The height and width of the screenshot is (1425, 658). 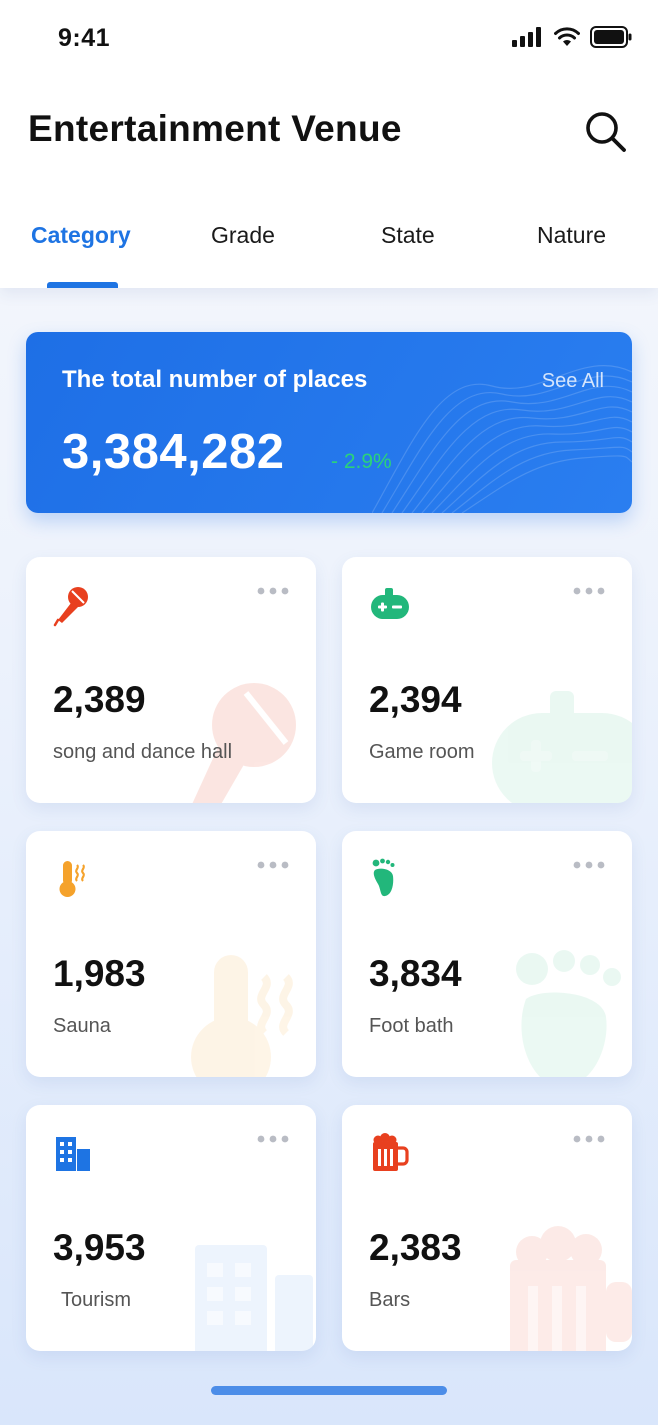 What do you see at coordinates (84, 38) in the screenshot?
I see `status-time: 9:41` at bounding box center [84, 38].